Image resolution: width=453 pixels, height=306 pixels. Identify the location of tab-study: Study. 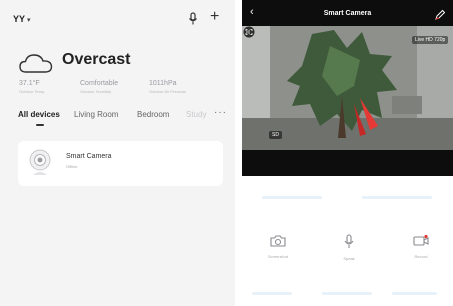
(196, 114).